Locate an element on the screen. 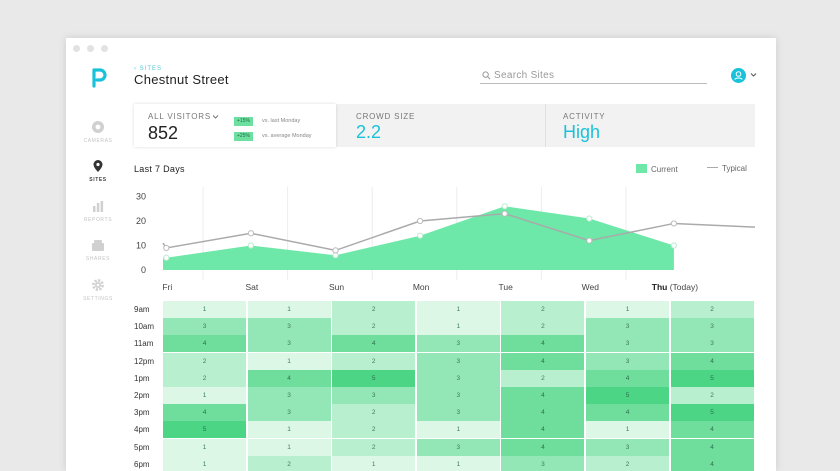  sidebar-item-shares: SHARES is located at coordinates (98, 250).